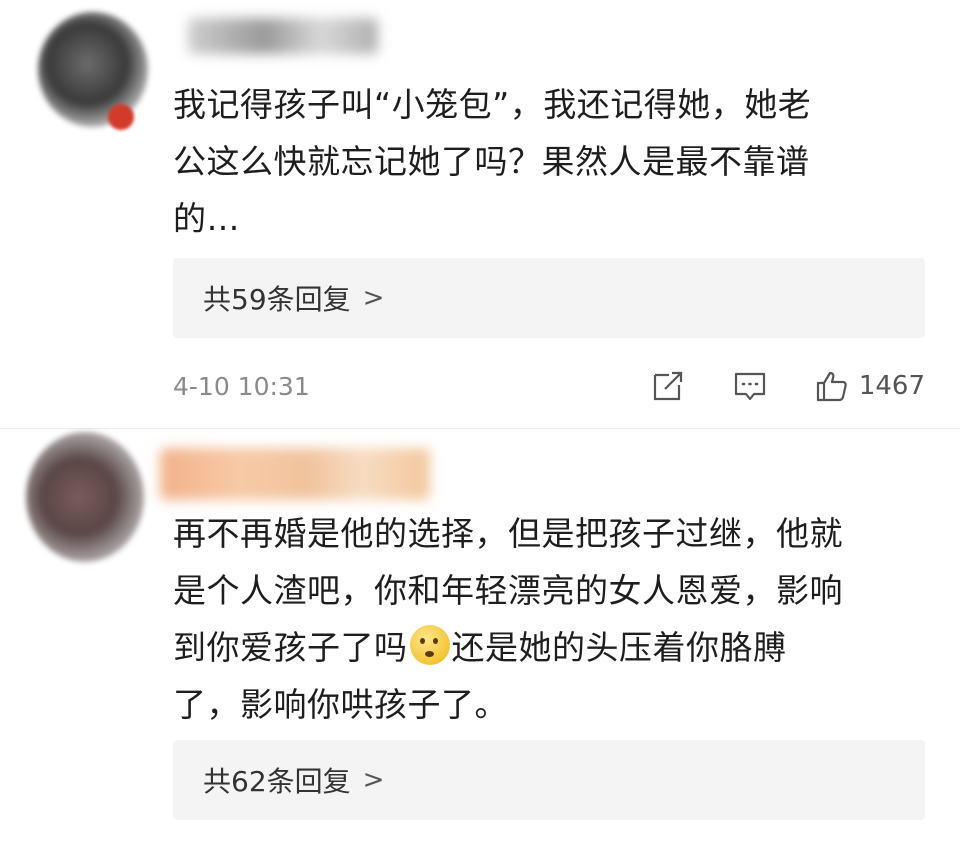 Image resolution: width=960 pixels, height=852 pixels. I want to click on thinking-face-emoji-icon, so click(429, 645).